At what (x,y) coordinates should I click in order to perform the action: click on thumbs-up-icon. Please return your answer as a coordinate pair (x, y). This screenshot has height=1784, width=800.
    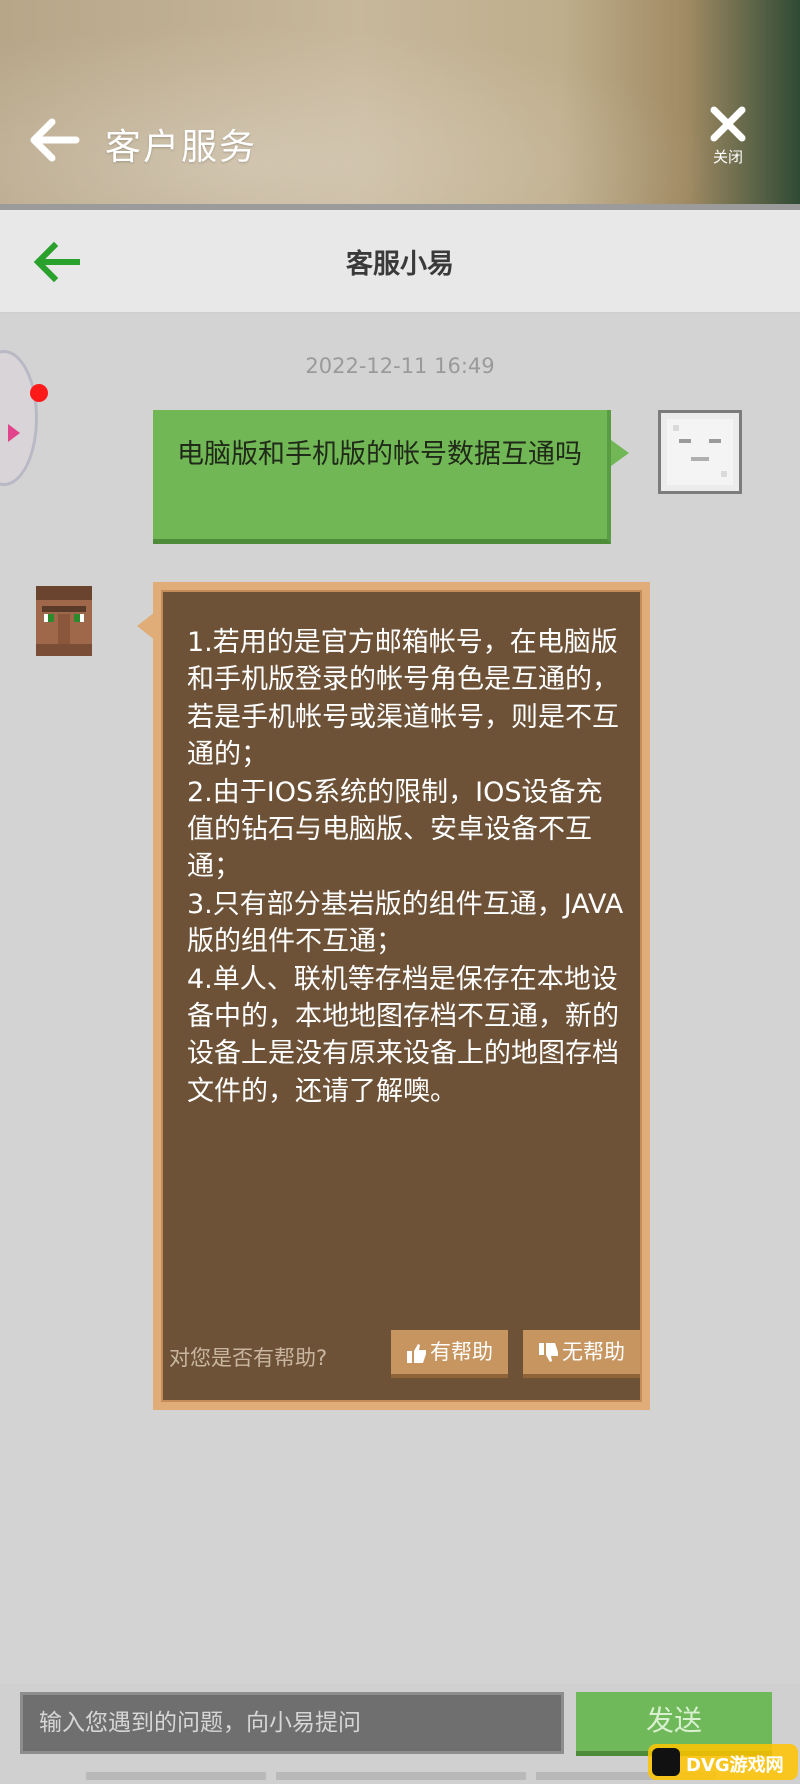
    Looking at the image, I should click on (416, 1353).